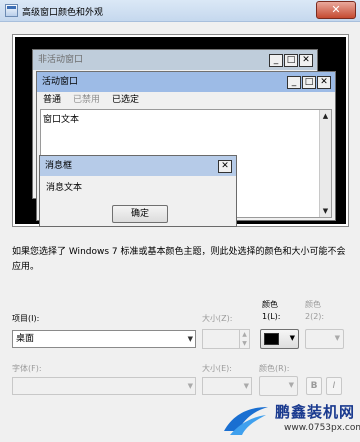 Image resolution: width=360 pixels, height=442 pixels. I want to click on watermark-brand: 鹏鑫装机网, so click(315, 412).